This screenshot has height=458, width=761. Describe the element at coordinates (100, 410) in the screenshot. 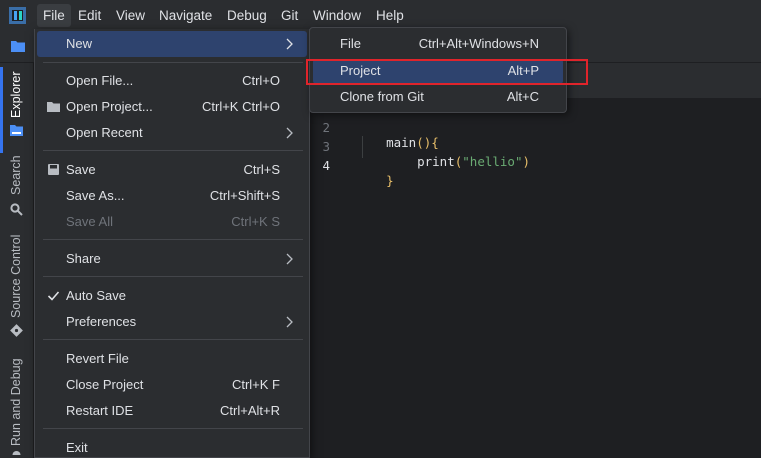

I see `menu-item-label: Restart IDE` at that location.